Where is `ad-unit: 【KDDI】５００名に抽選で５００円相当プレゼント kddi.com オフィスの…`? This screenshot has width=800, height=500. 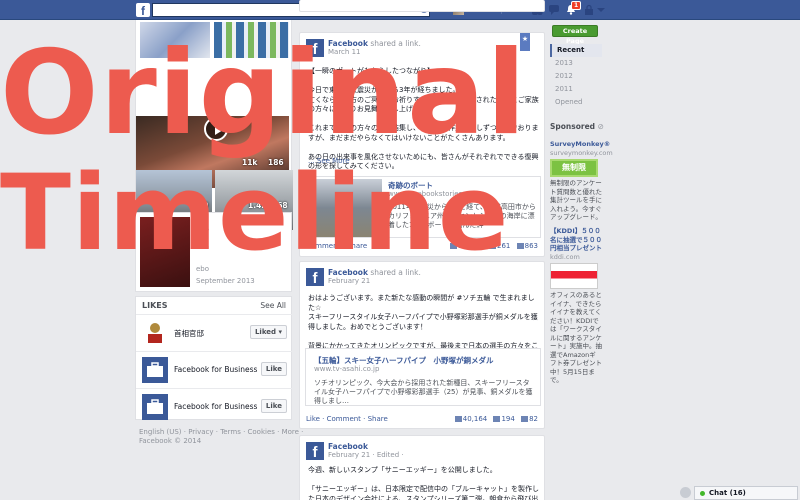 ad-unit: 【KDDI】５００名に抽選で５００円相当プレゼント kddi.com オフィスの… is located at coordinates (576, 306).